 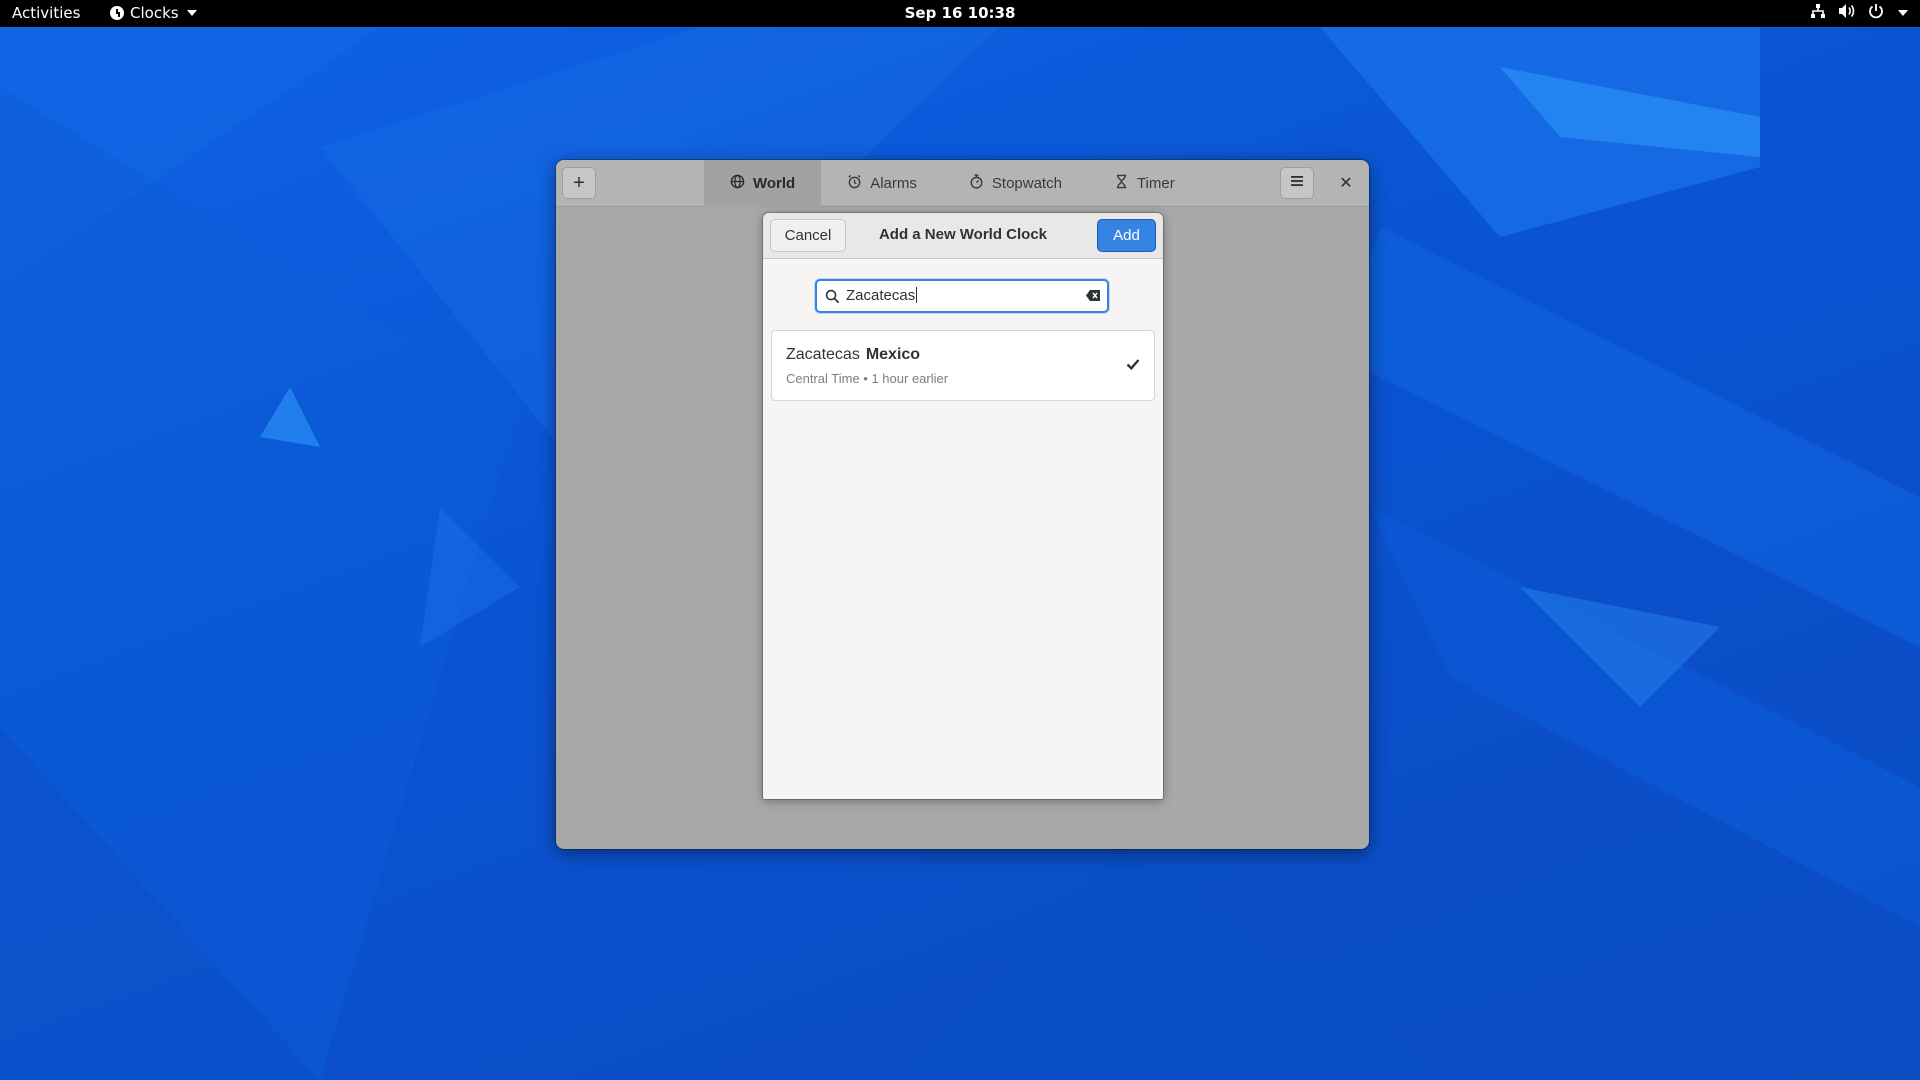 What do you see at coordinates (823, 354) in the screenshot?
I see `city-name: Zacatecas` at bounding box center [823, 354].